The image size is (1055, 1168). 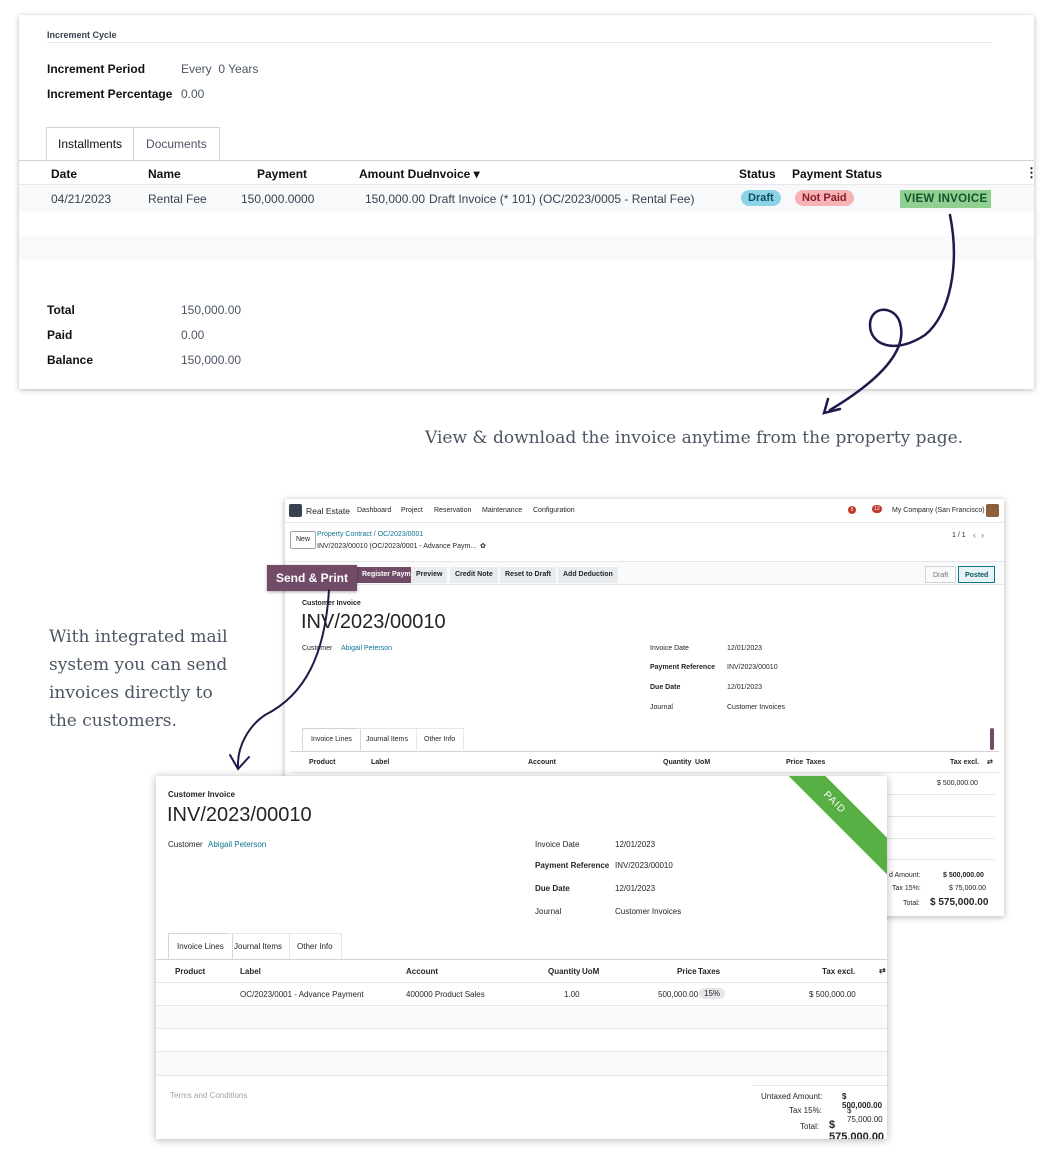 What do you see at coordinates (328, 511) in the screenshot?
I see `app-title: Real Estate` at bounding box center [328, 511].